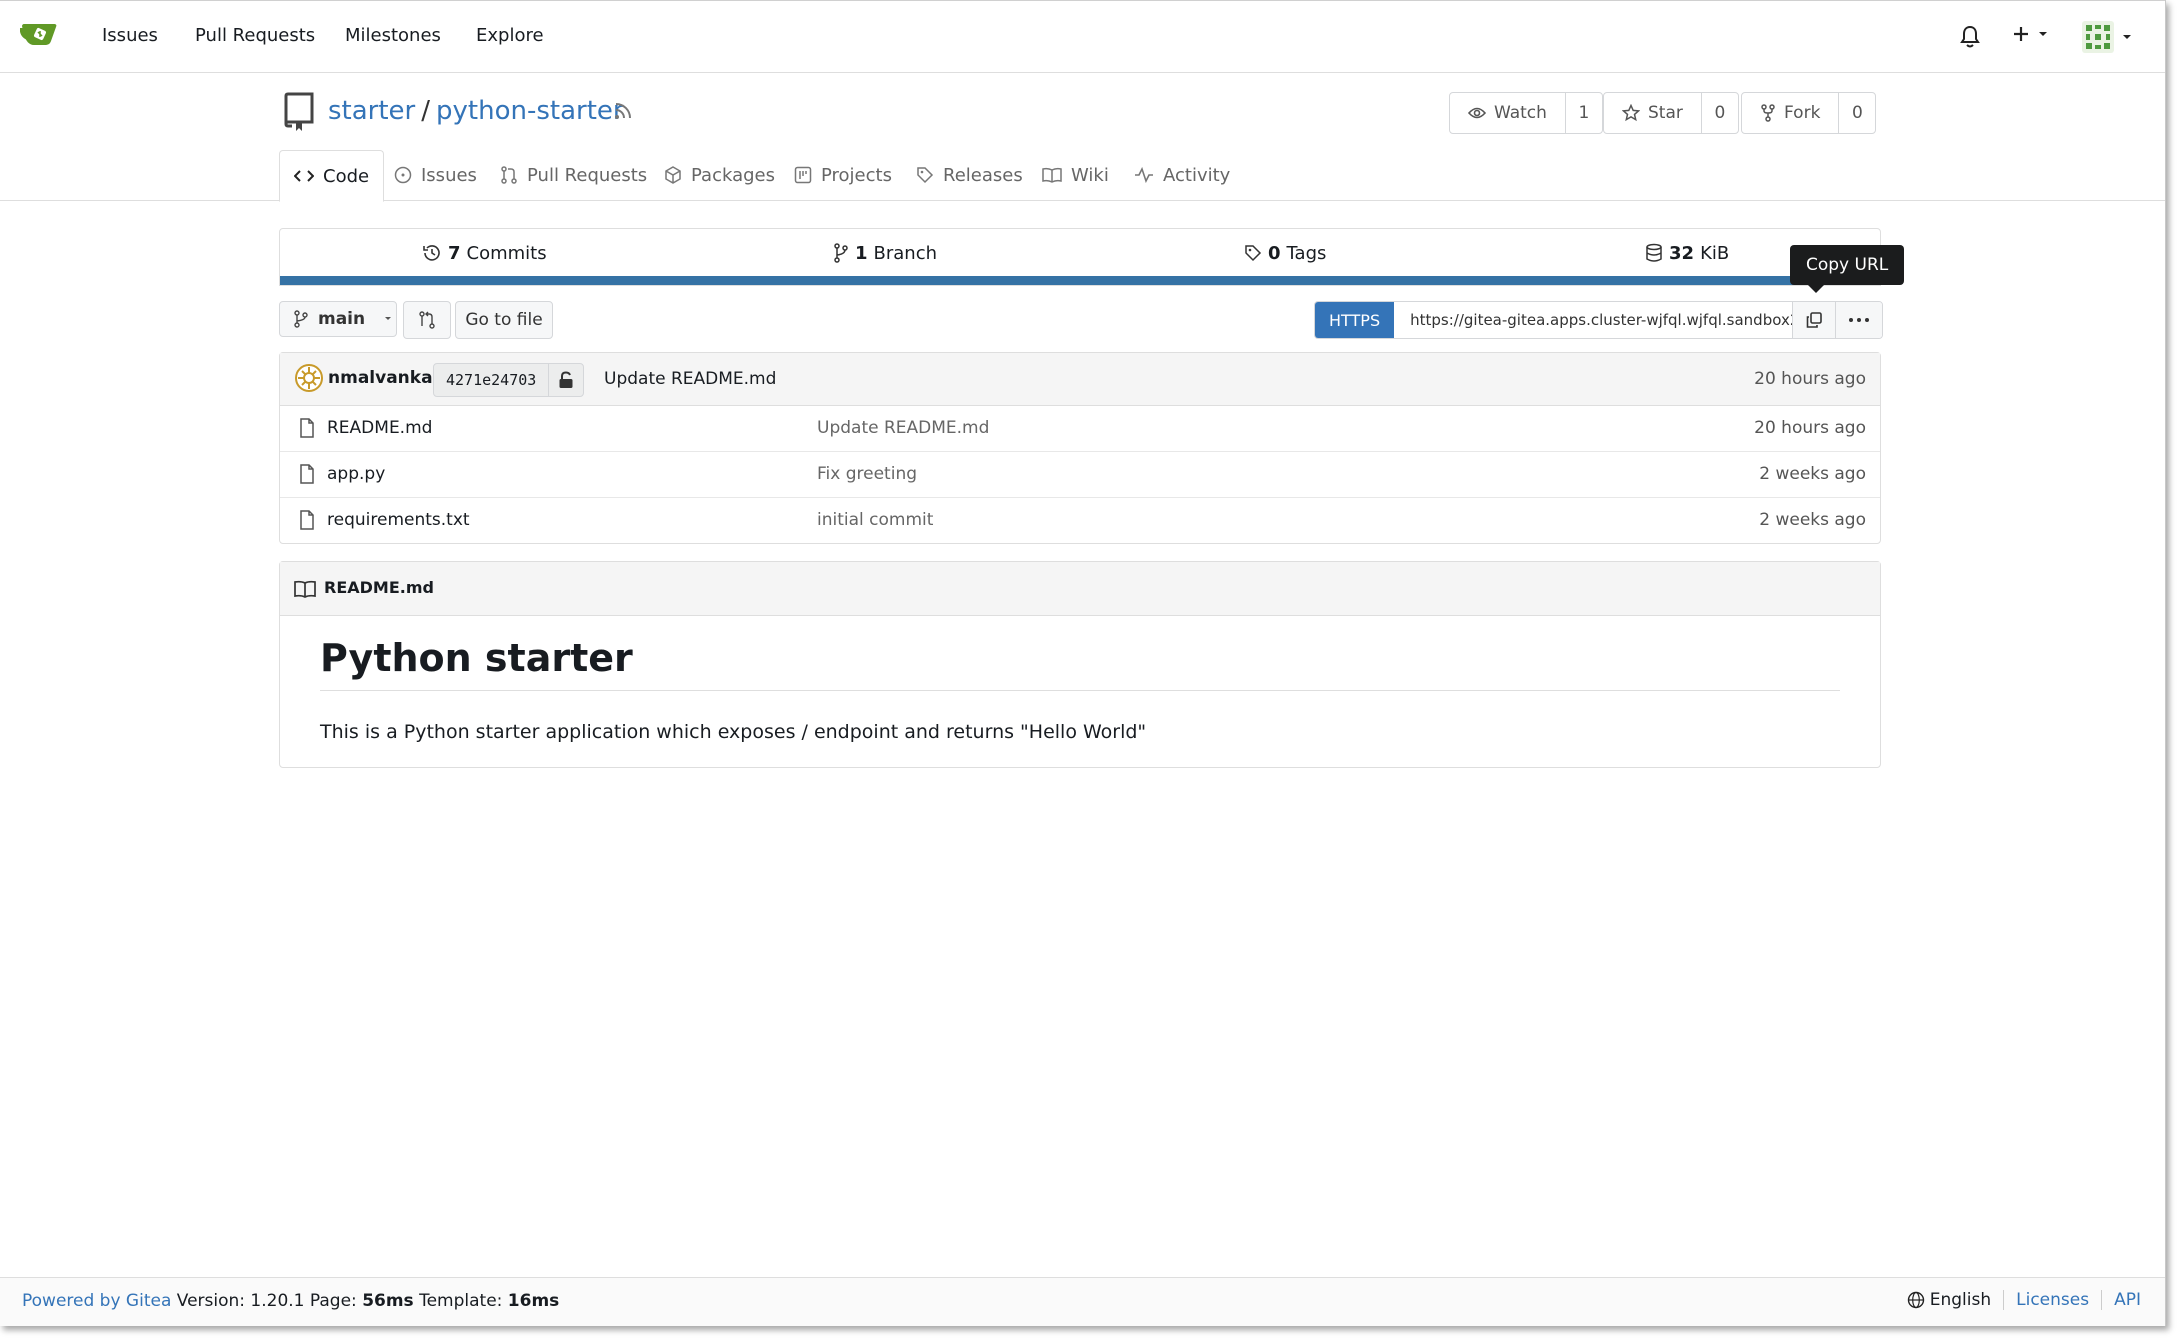 Image resolution: width=2177 pixels, height=1339 pixels. I want to click on copy-icon, so click(1814, 320).